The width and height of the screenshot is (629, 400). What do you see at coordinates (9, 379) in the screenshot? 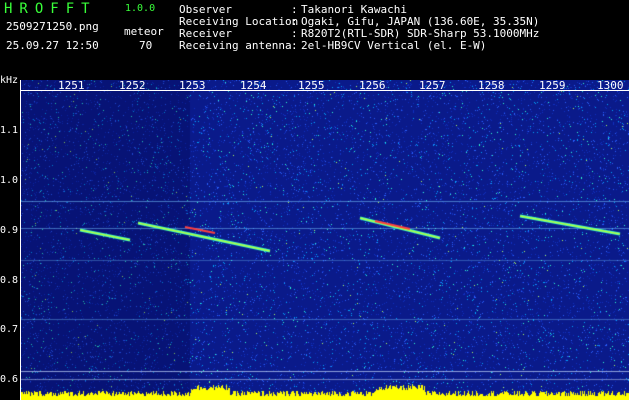
I see `y-tick-label: 0.6` at bounding box center [9, 379].